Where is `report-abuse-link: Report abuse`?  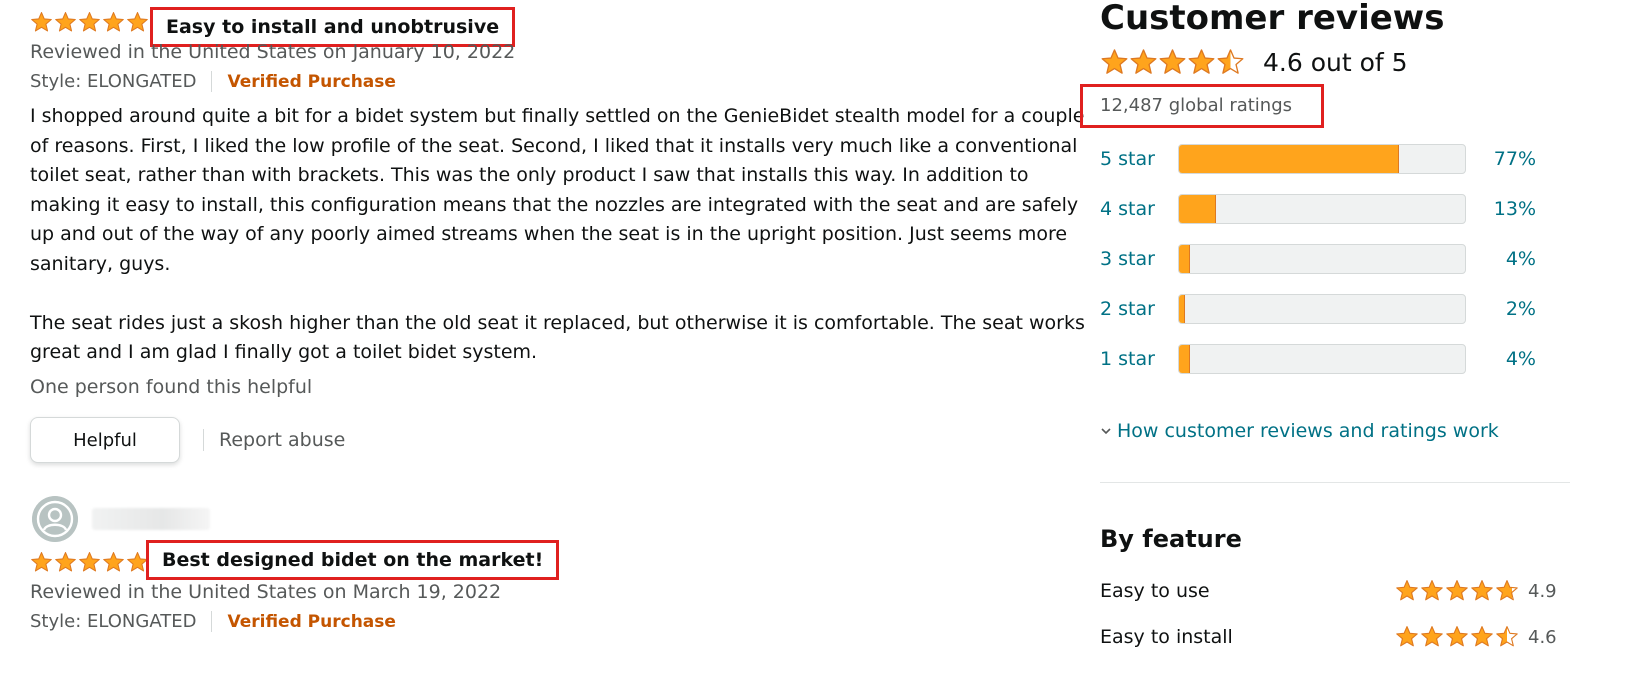 report-abuse-link: Report abuse is located at coordinates (282, 440).